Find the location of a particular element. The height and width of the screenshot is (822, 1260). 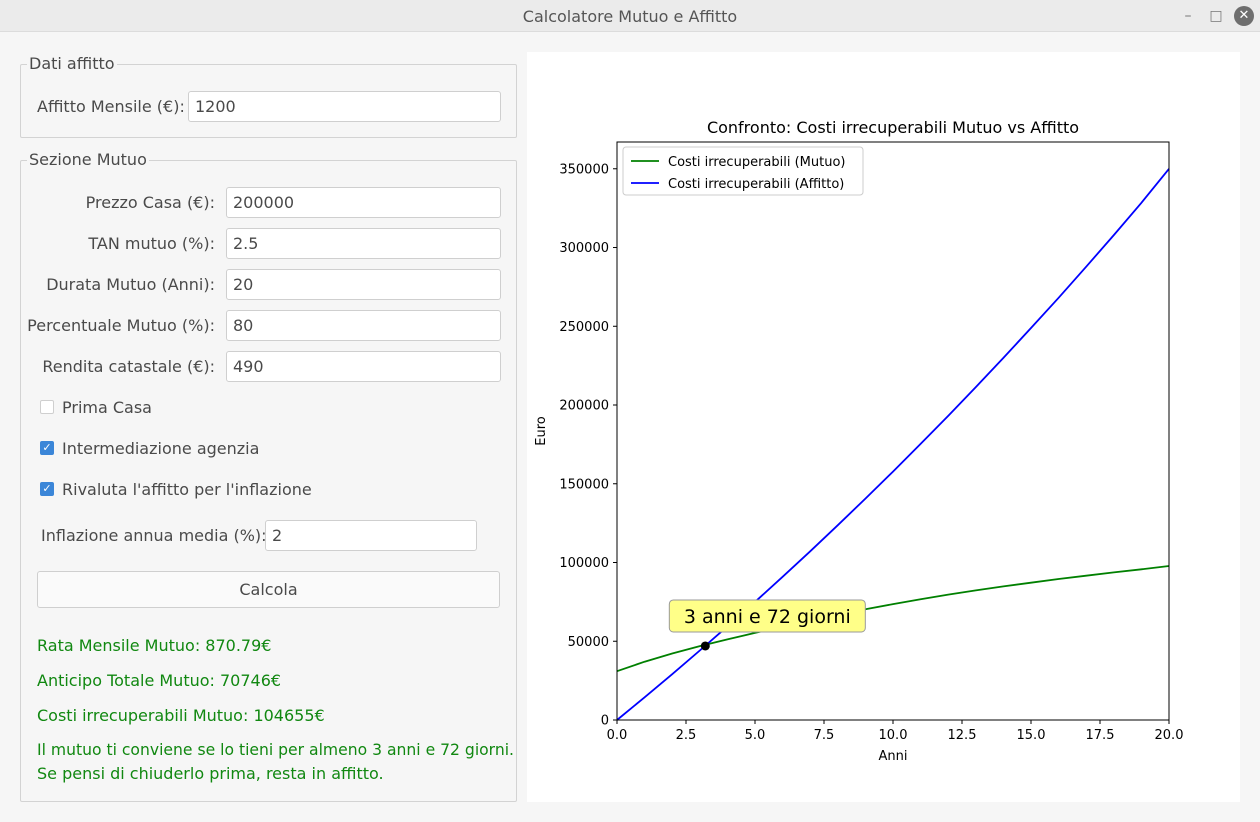

y-tick-label: 150000 is located at coordinates (584, 484).